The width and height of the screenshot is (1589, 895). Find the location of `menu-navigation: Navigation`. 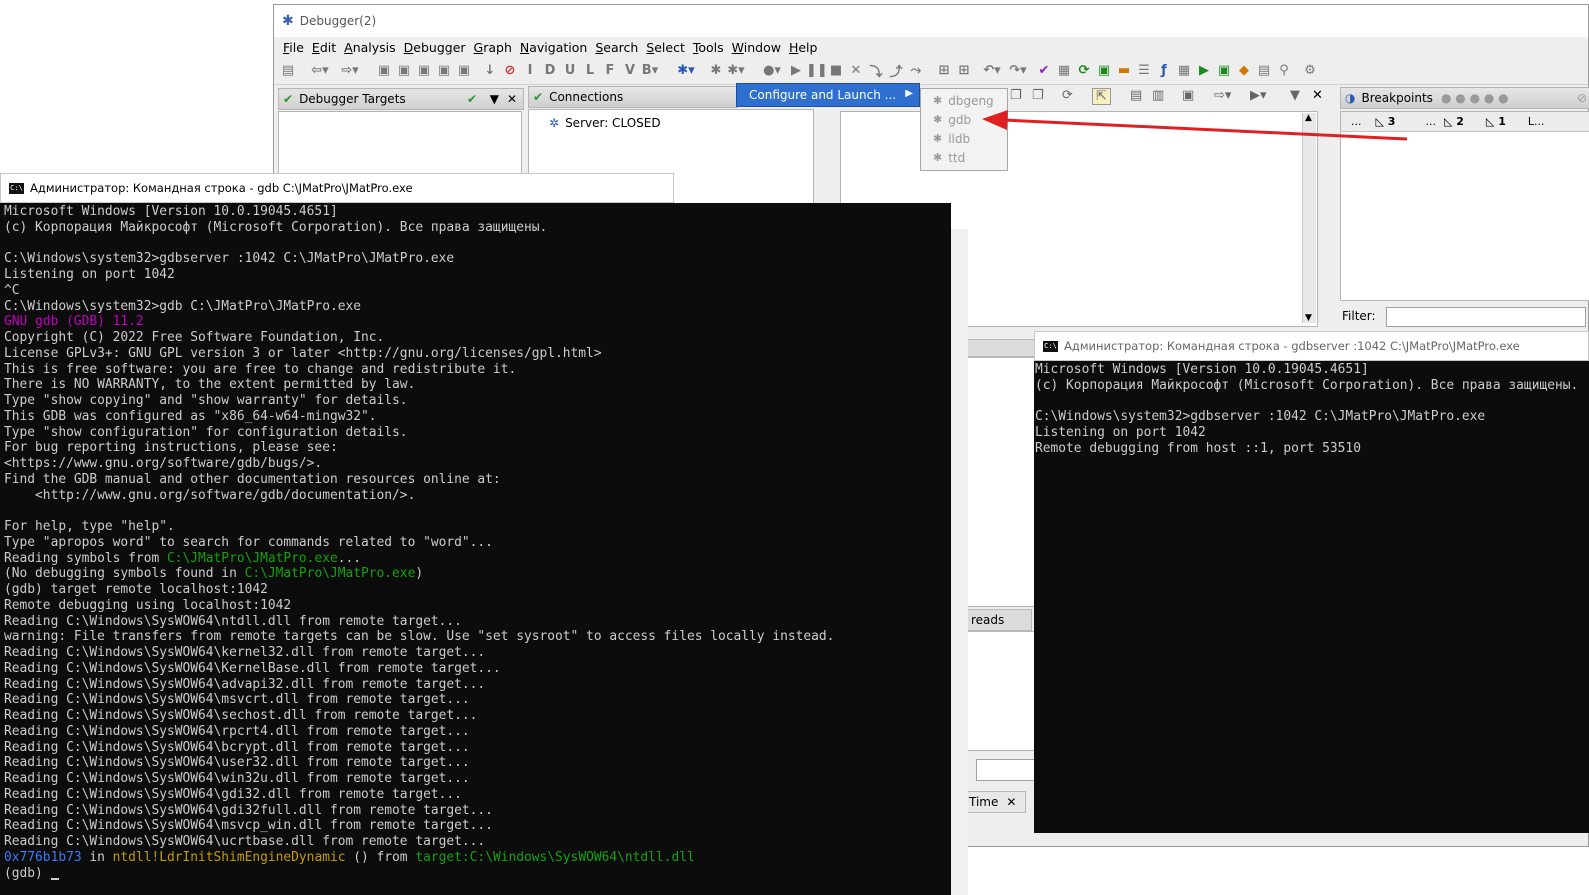

menu-navigation: Navigation is located at coordinates (553, 47).